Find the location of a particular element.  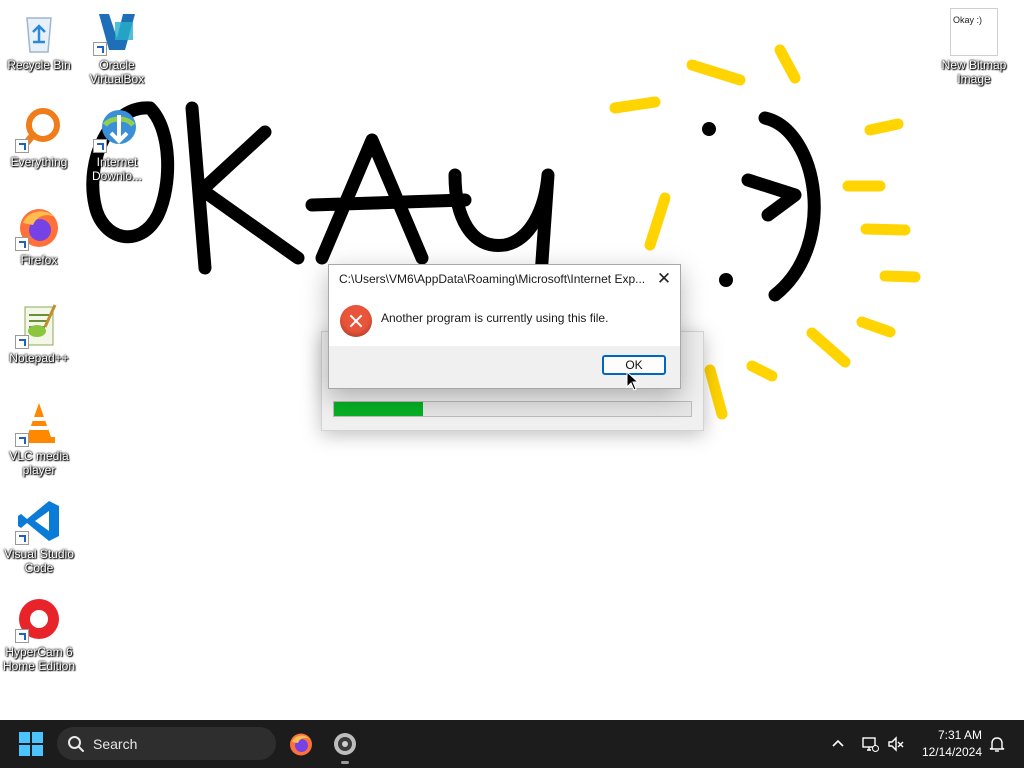

smiley-nose is located at coordinates (771, 197).